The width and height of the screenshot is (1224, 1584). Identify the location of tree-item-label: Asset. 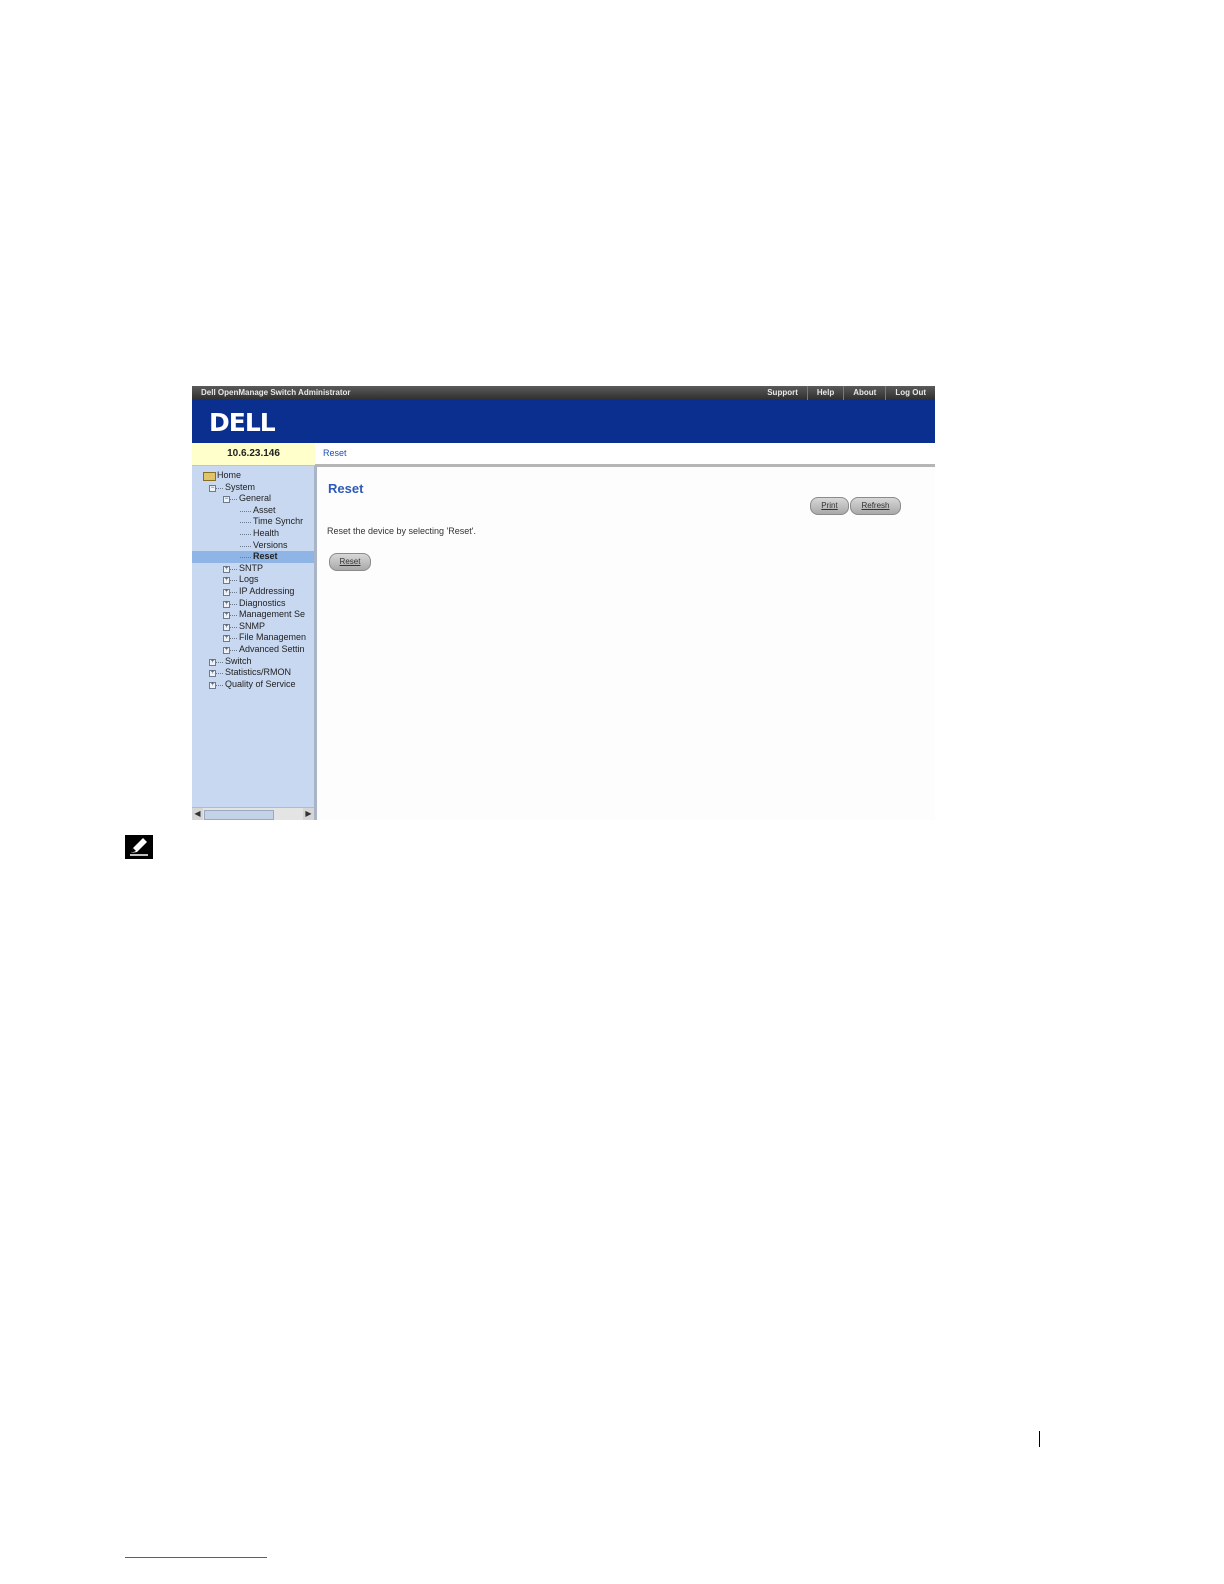
(264, 509).